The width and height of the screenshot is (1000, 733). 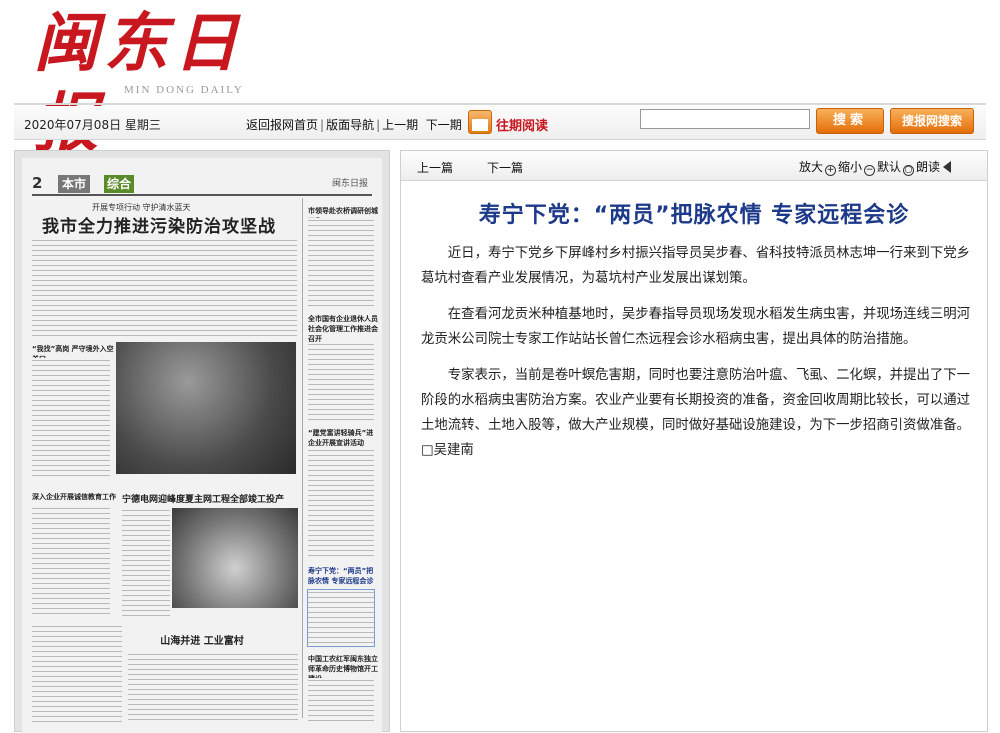 What do you see at coordinates (831, 170) in the screenshot?
I see `plus-icon: +` at bounding box center [831, 170].